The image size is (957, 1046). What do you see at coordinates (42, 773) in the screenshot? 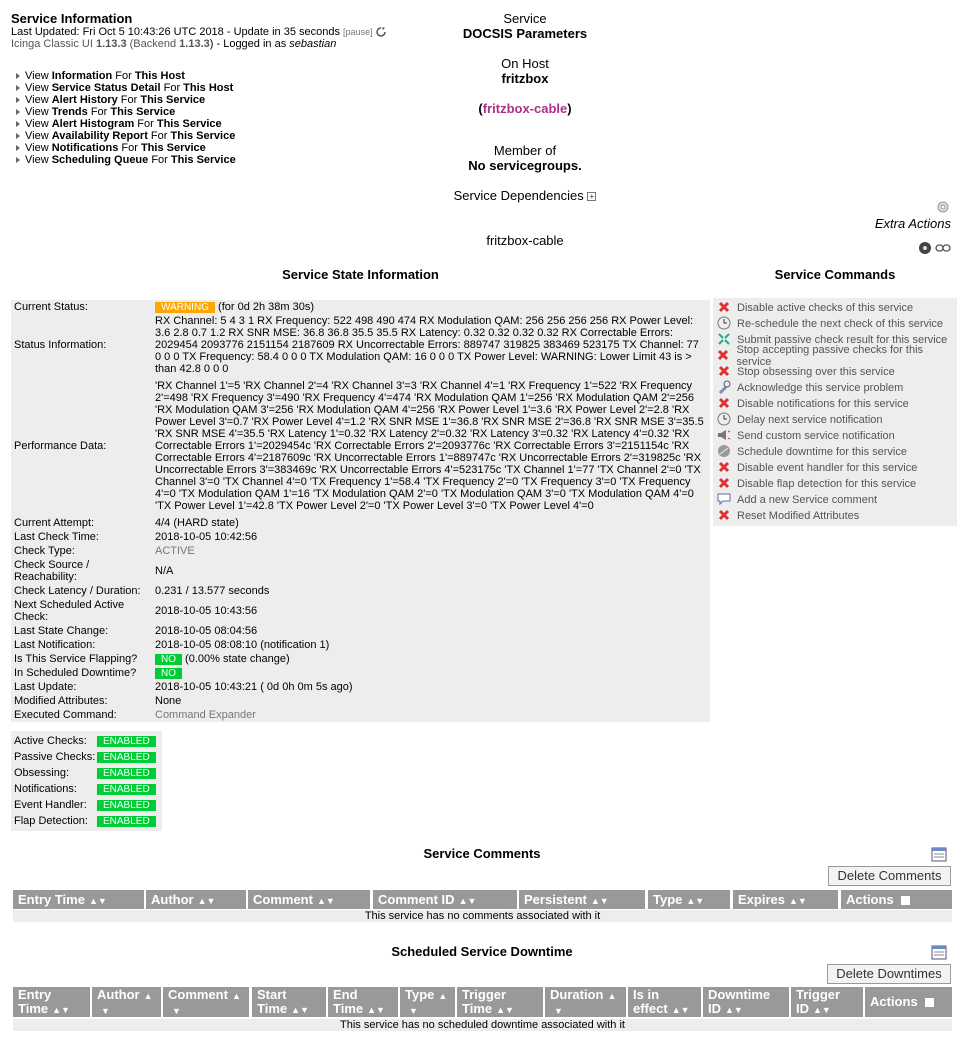
I see `check-label: Obsessing:` at bounding box center [42, 773].